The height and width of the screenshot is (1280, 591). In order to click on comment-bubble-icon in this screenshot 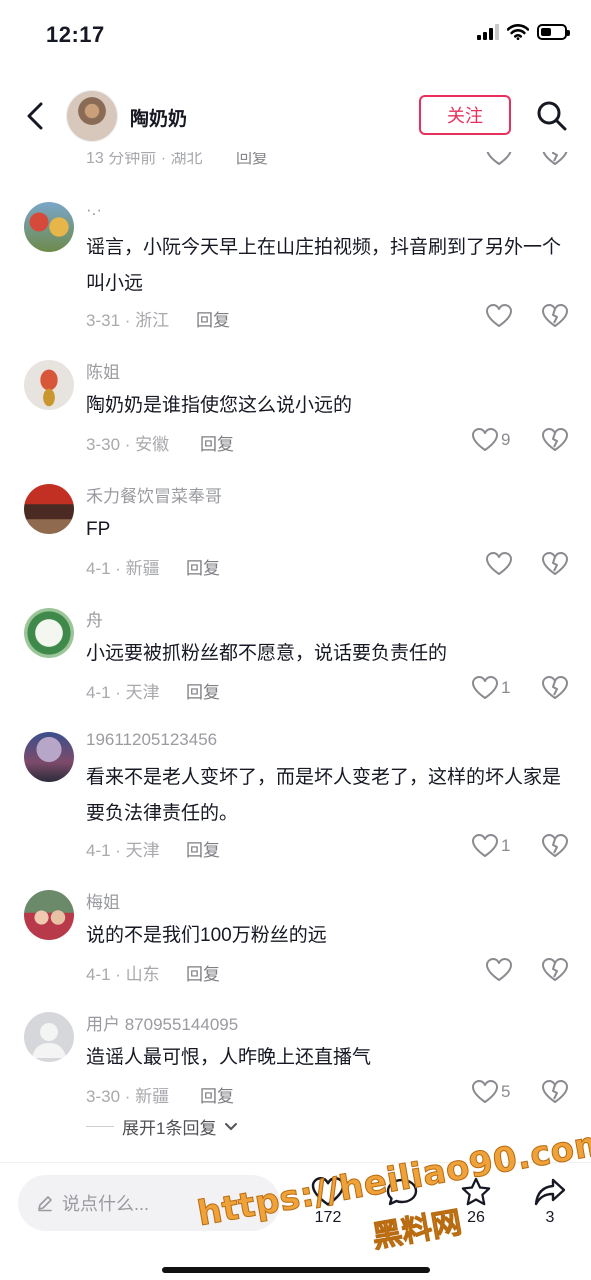, I will do `click(402, 1192)`.